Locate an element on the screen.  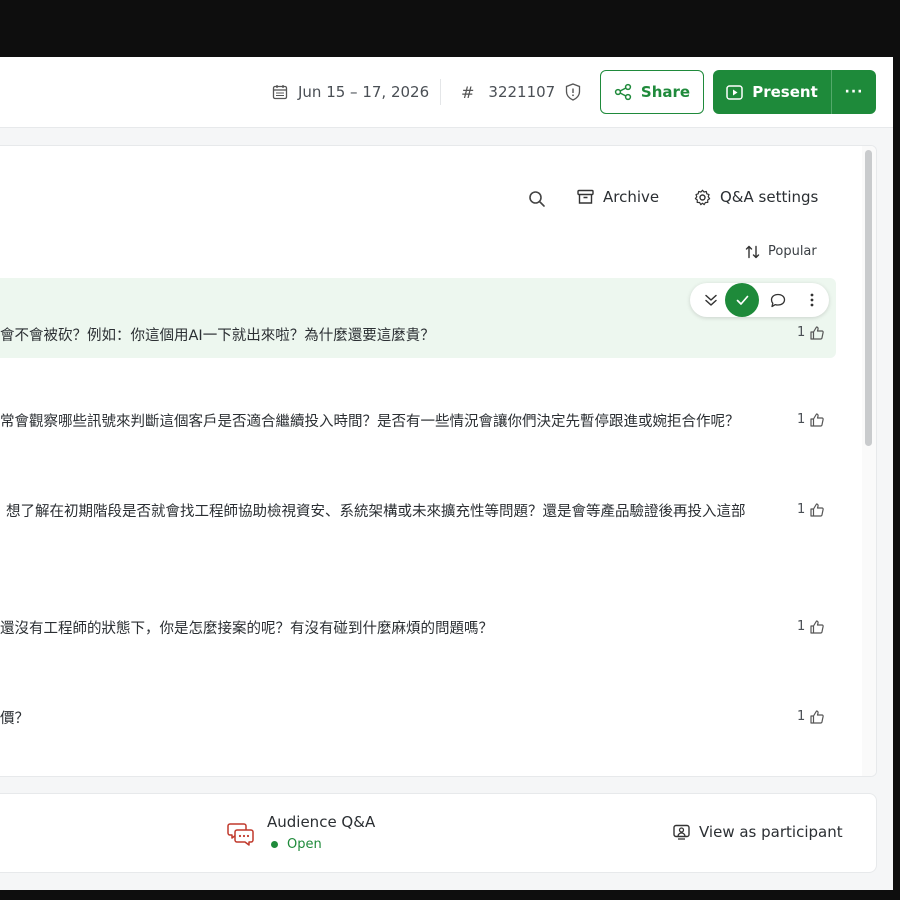
status-dot is located at coordinates (274, 844).